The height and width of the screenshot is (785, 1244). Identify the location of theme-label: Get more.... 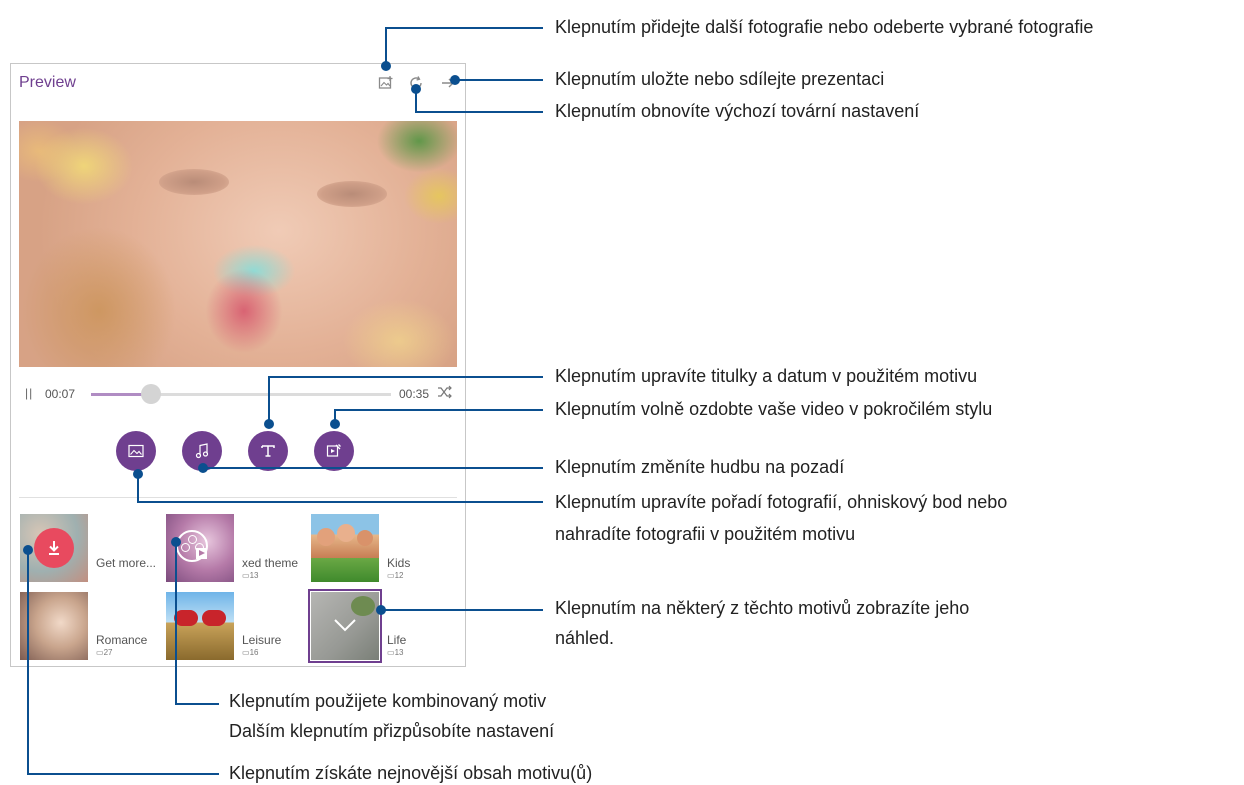
(126, 563).